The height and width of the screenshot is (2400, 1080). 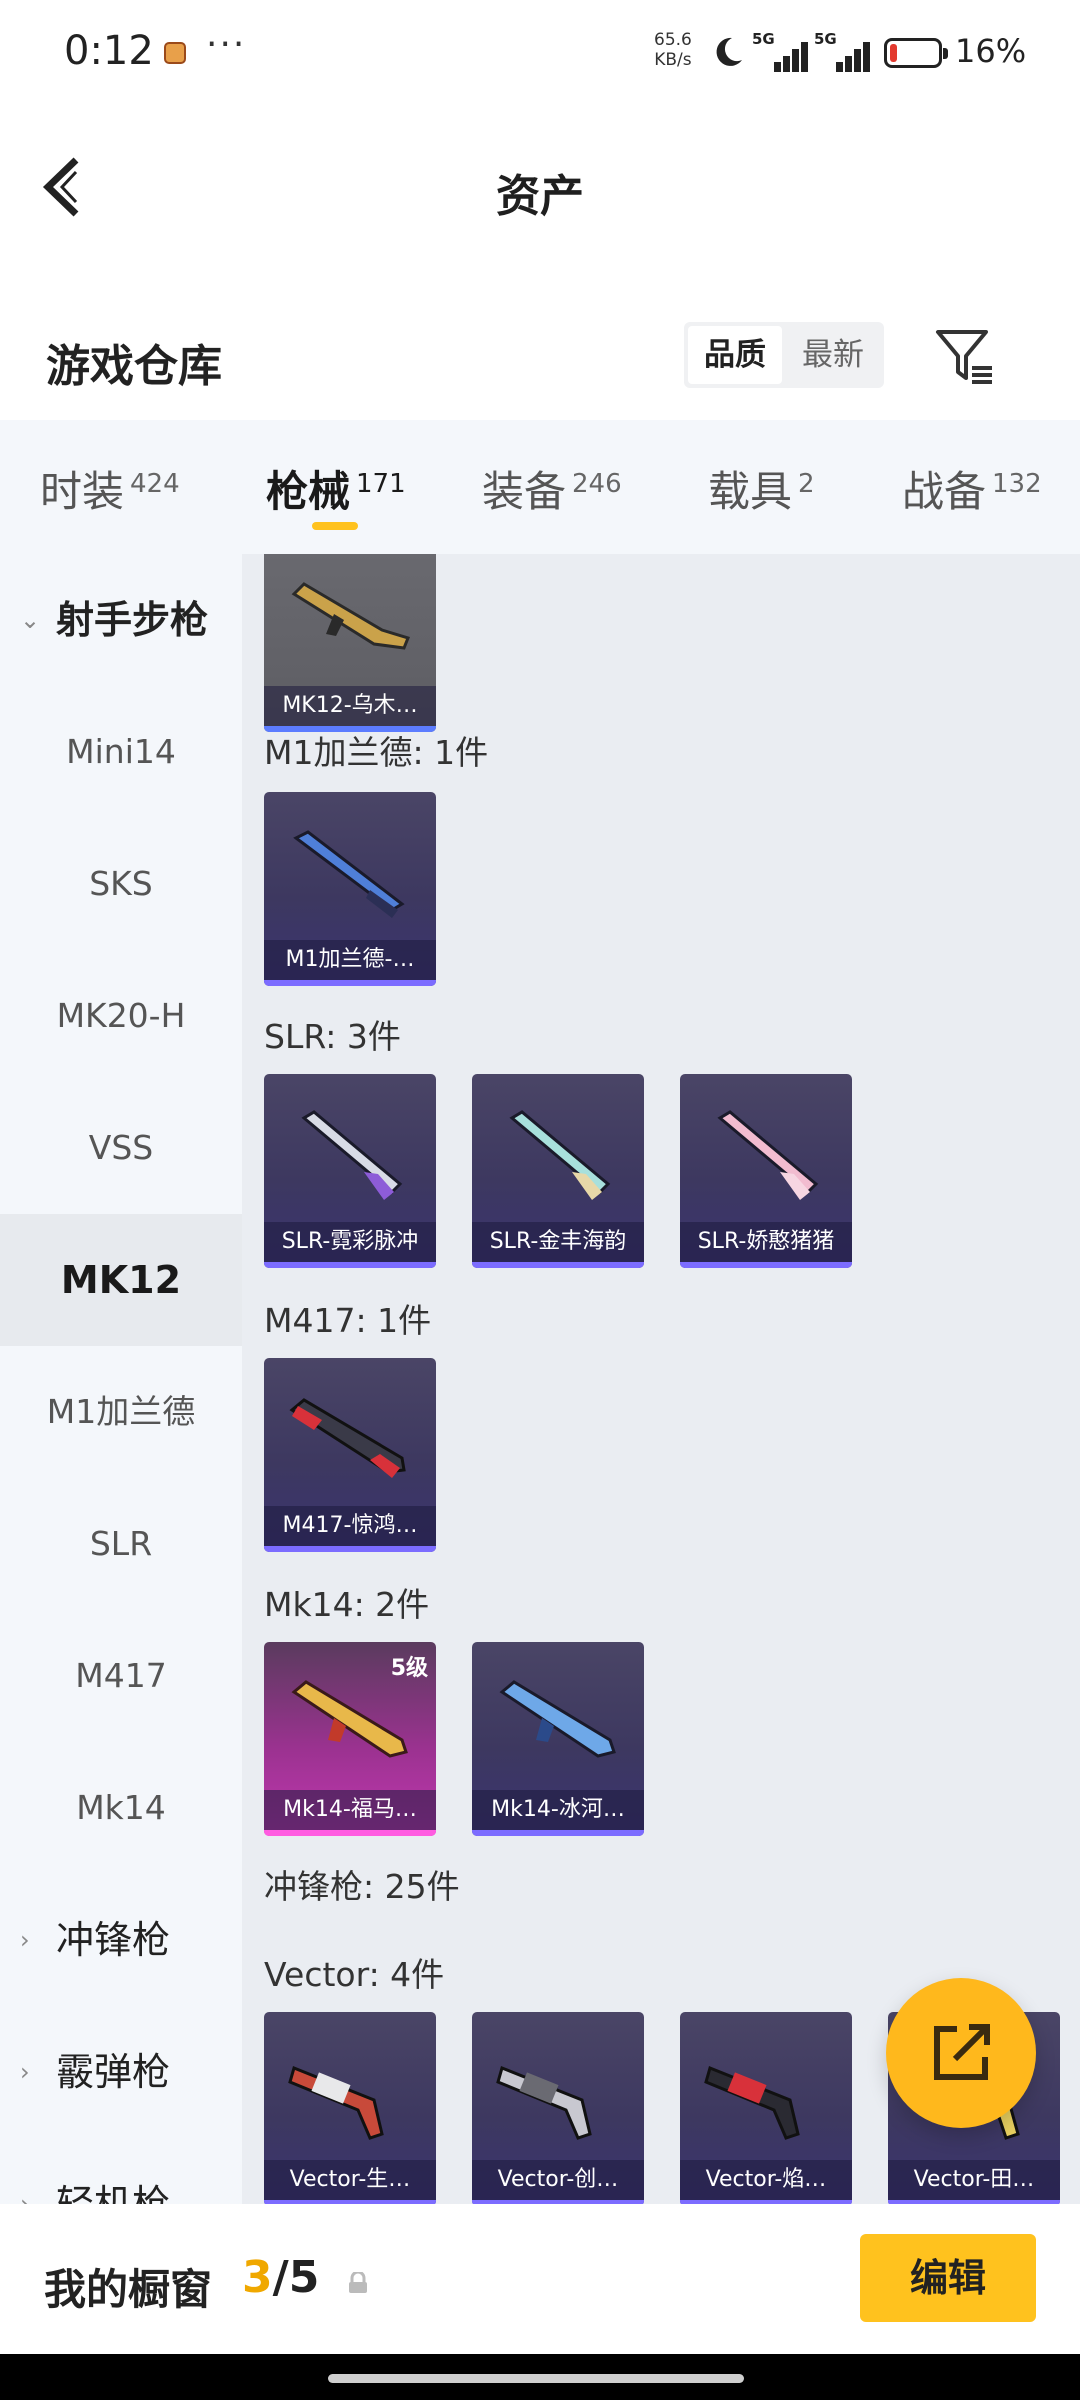 What do you see at coordinates (964, 356) in the screenshot?
I see `filter-icon` at bounding box center [964, 356].